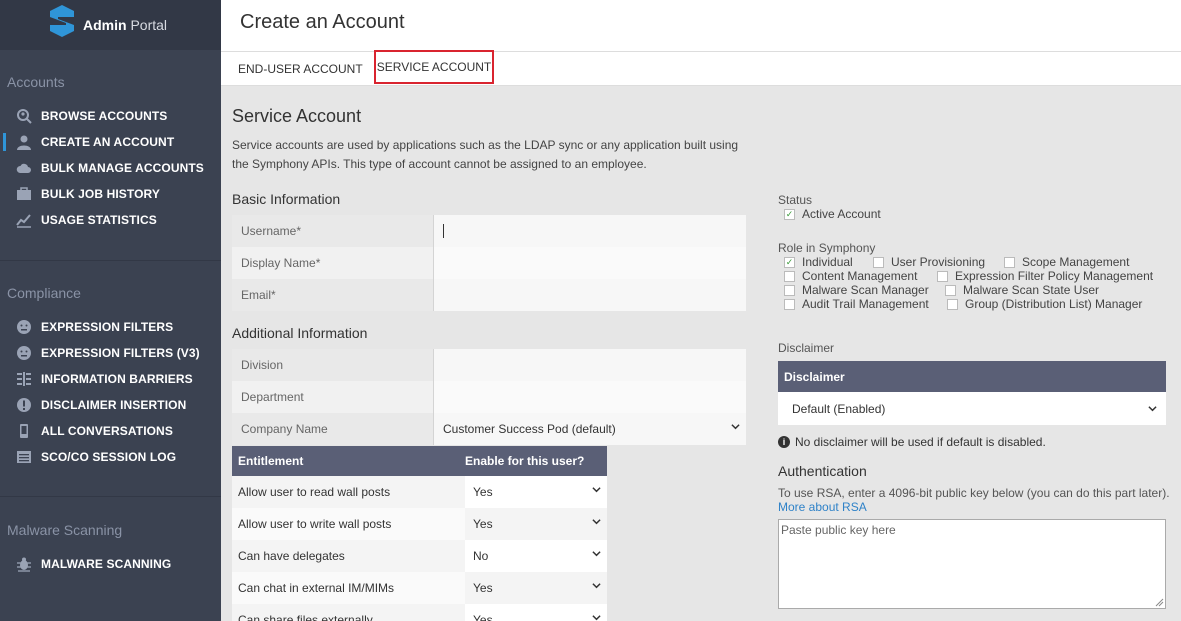 The image size is (1181, 621). Describe the element at coordinates (107, 431) in the screenshot. I see `nav-label: ALL CONVERSATIONS` at that location.